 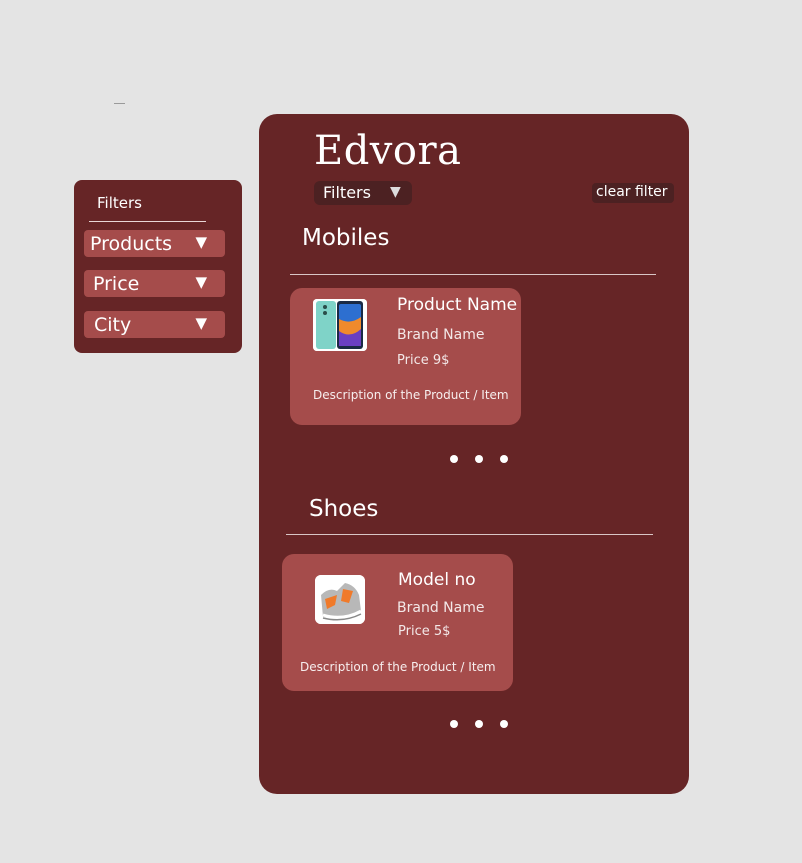 I want to click on clear-filter-button: clear filter, so click(x=633, y=193).